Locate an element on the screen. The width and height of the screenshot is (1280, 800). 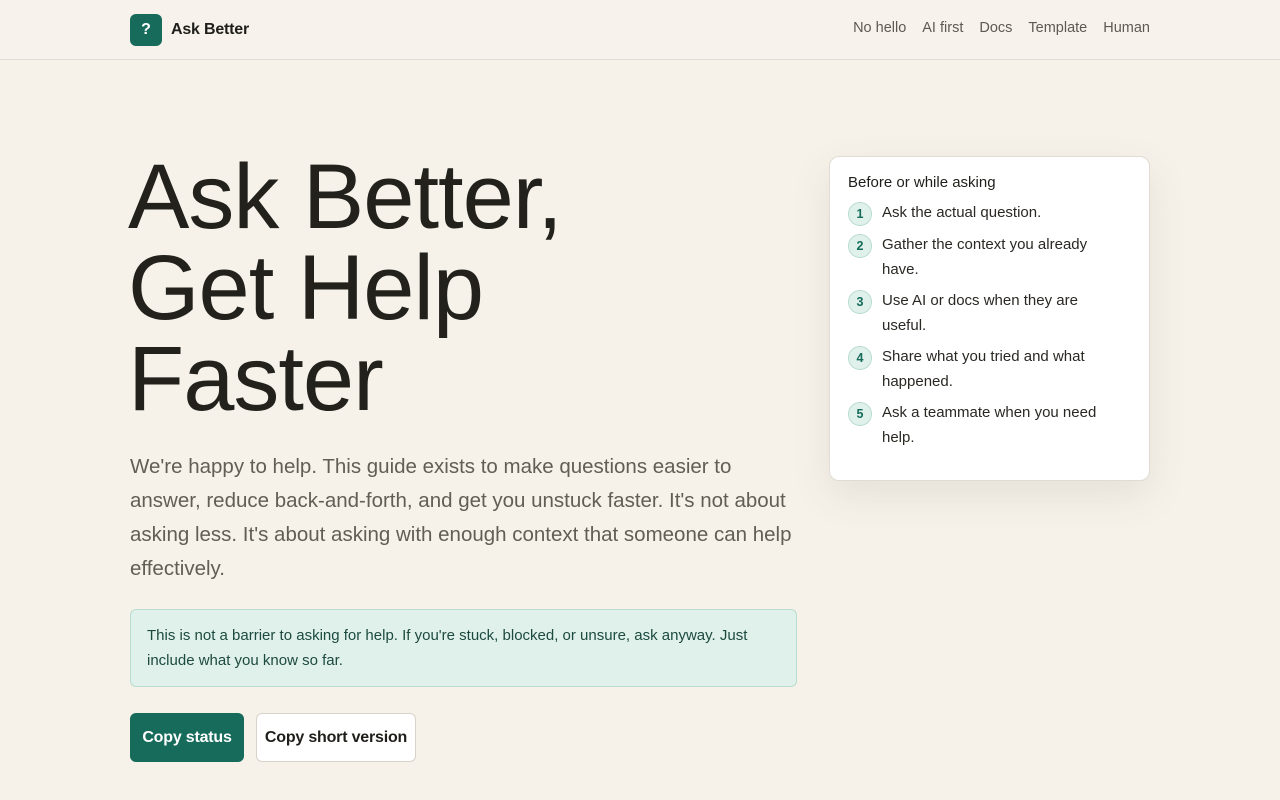
nav-link-no-hello: No hello is located at coordinates (879, 28).